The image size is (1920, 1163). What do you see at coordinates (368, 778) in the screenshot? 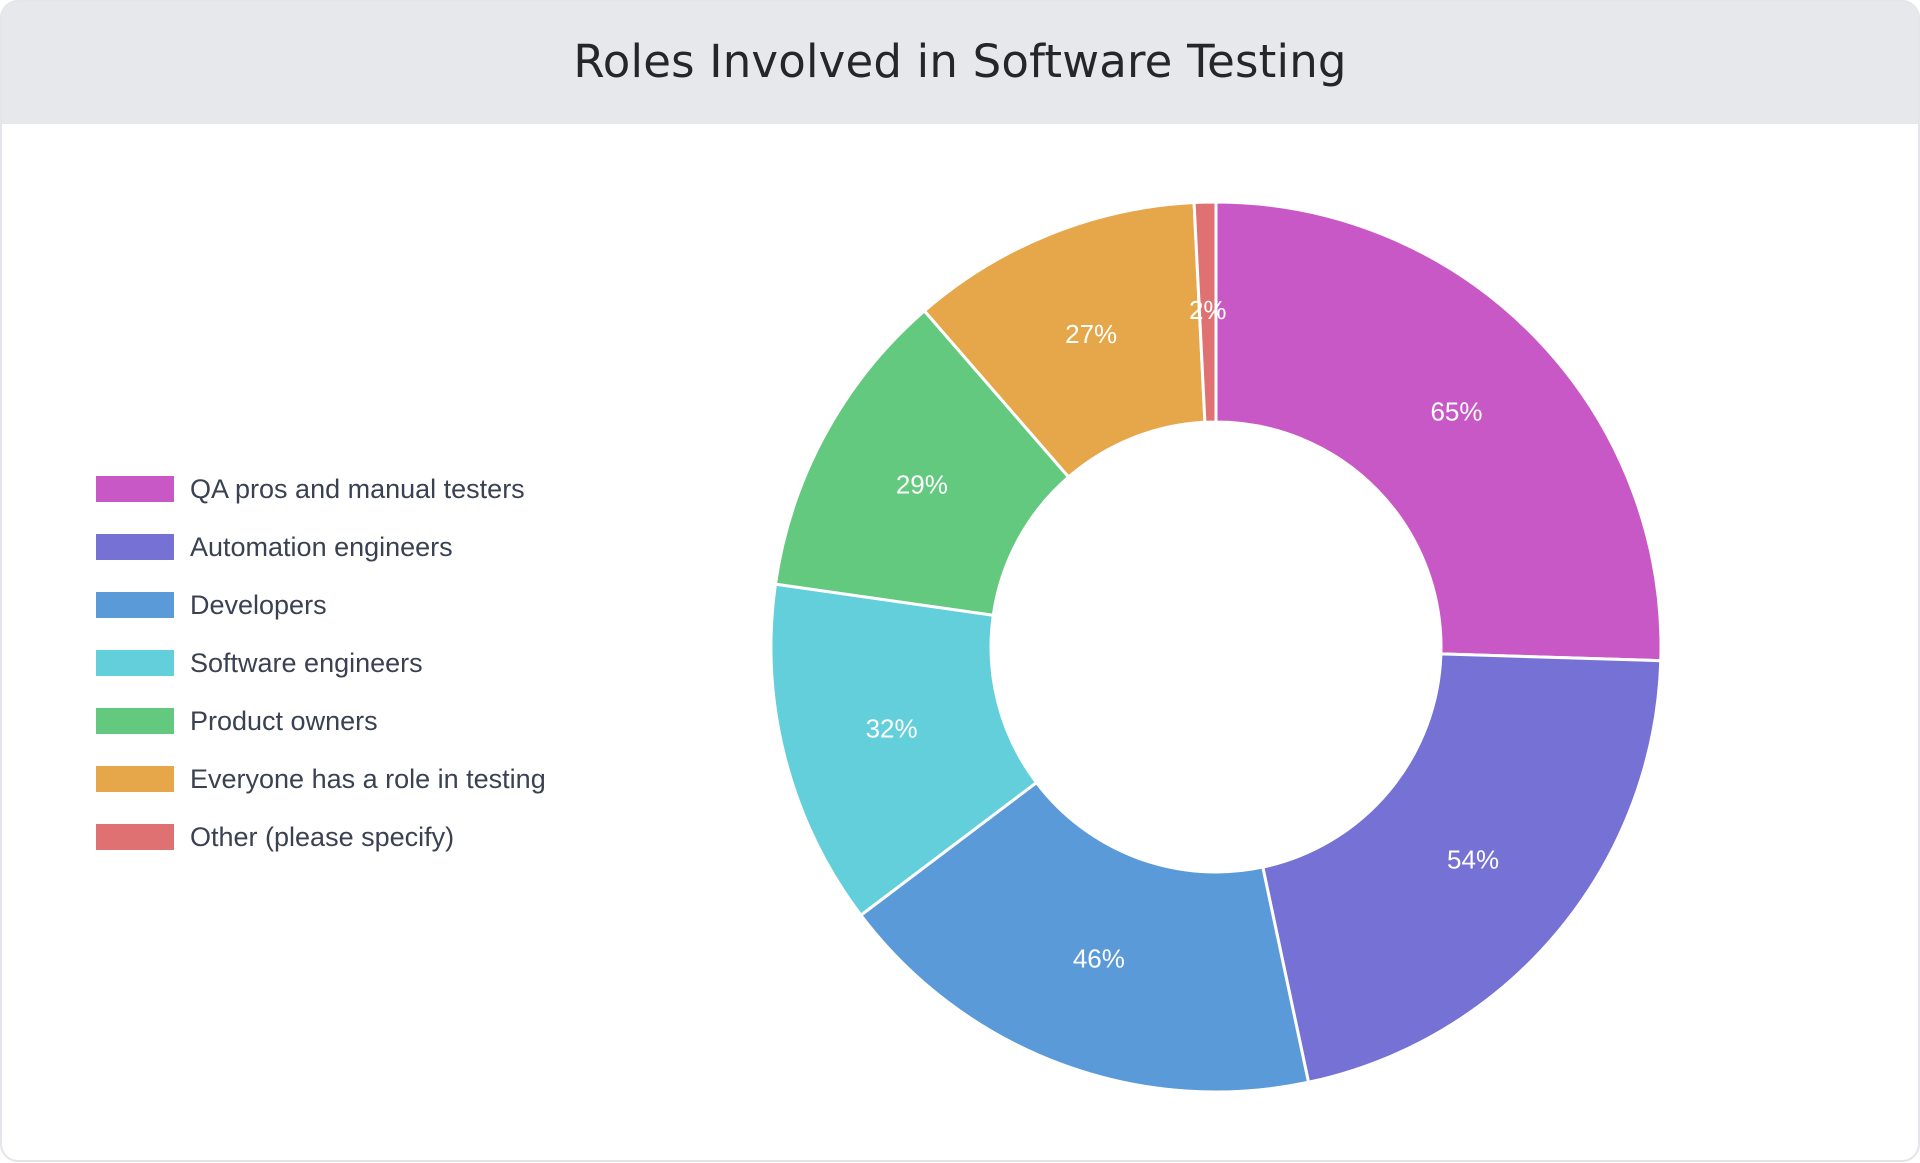
I see `legend-label: Everyone has a role in testing` at bounding box center [368, 778].